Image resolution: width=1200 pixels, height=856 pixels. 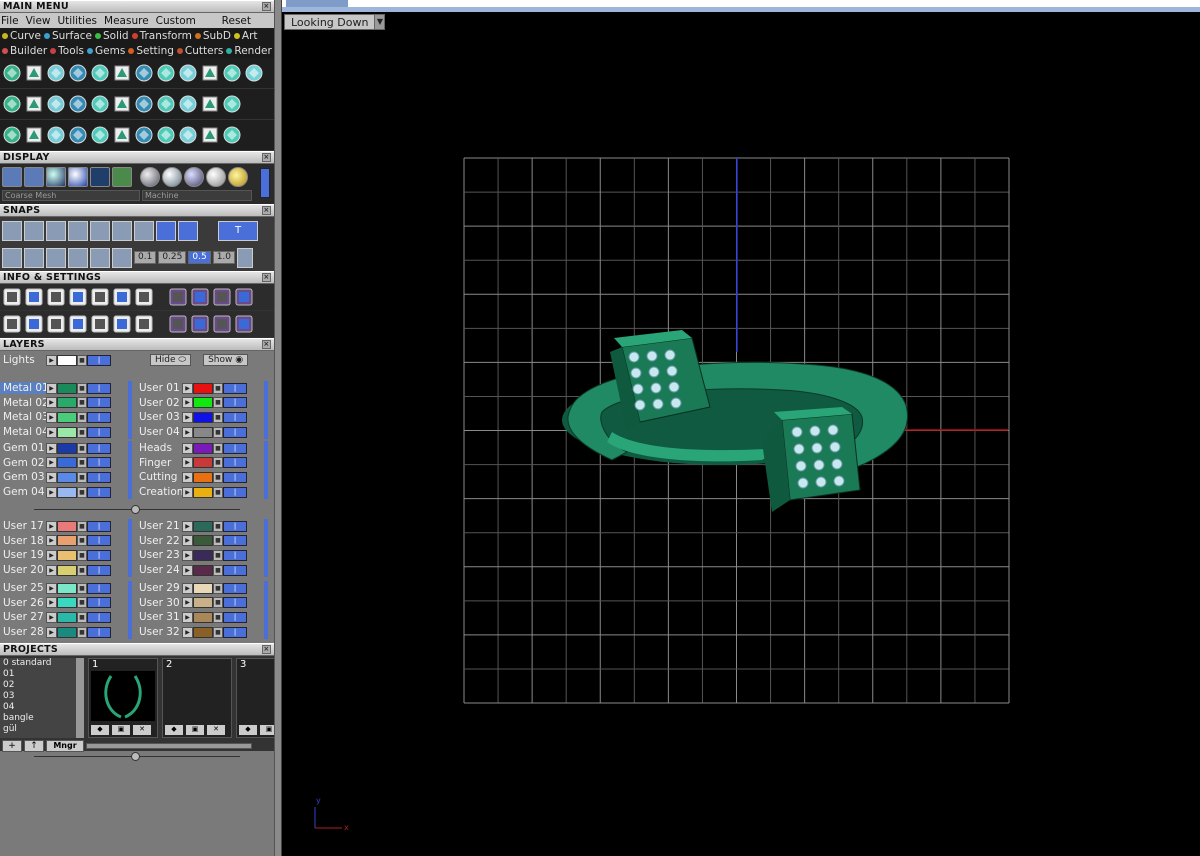 What do you see at coordinates (159, 492) in the screenshot?
I see `layer-name: Creation` at bounding box center [159, 492].